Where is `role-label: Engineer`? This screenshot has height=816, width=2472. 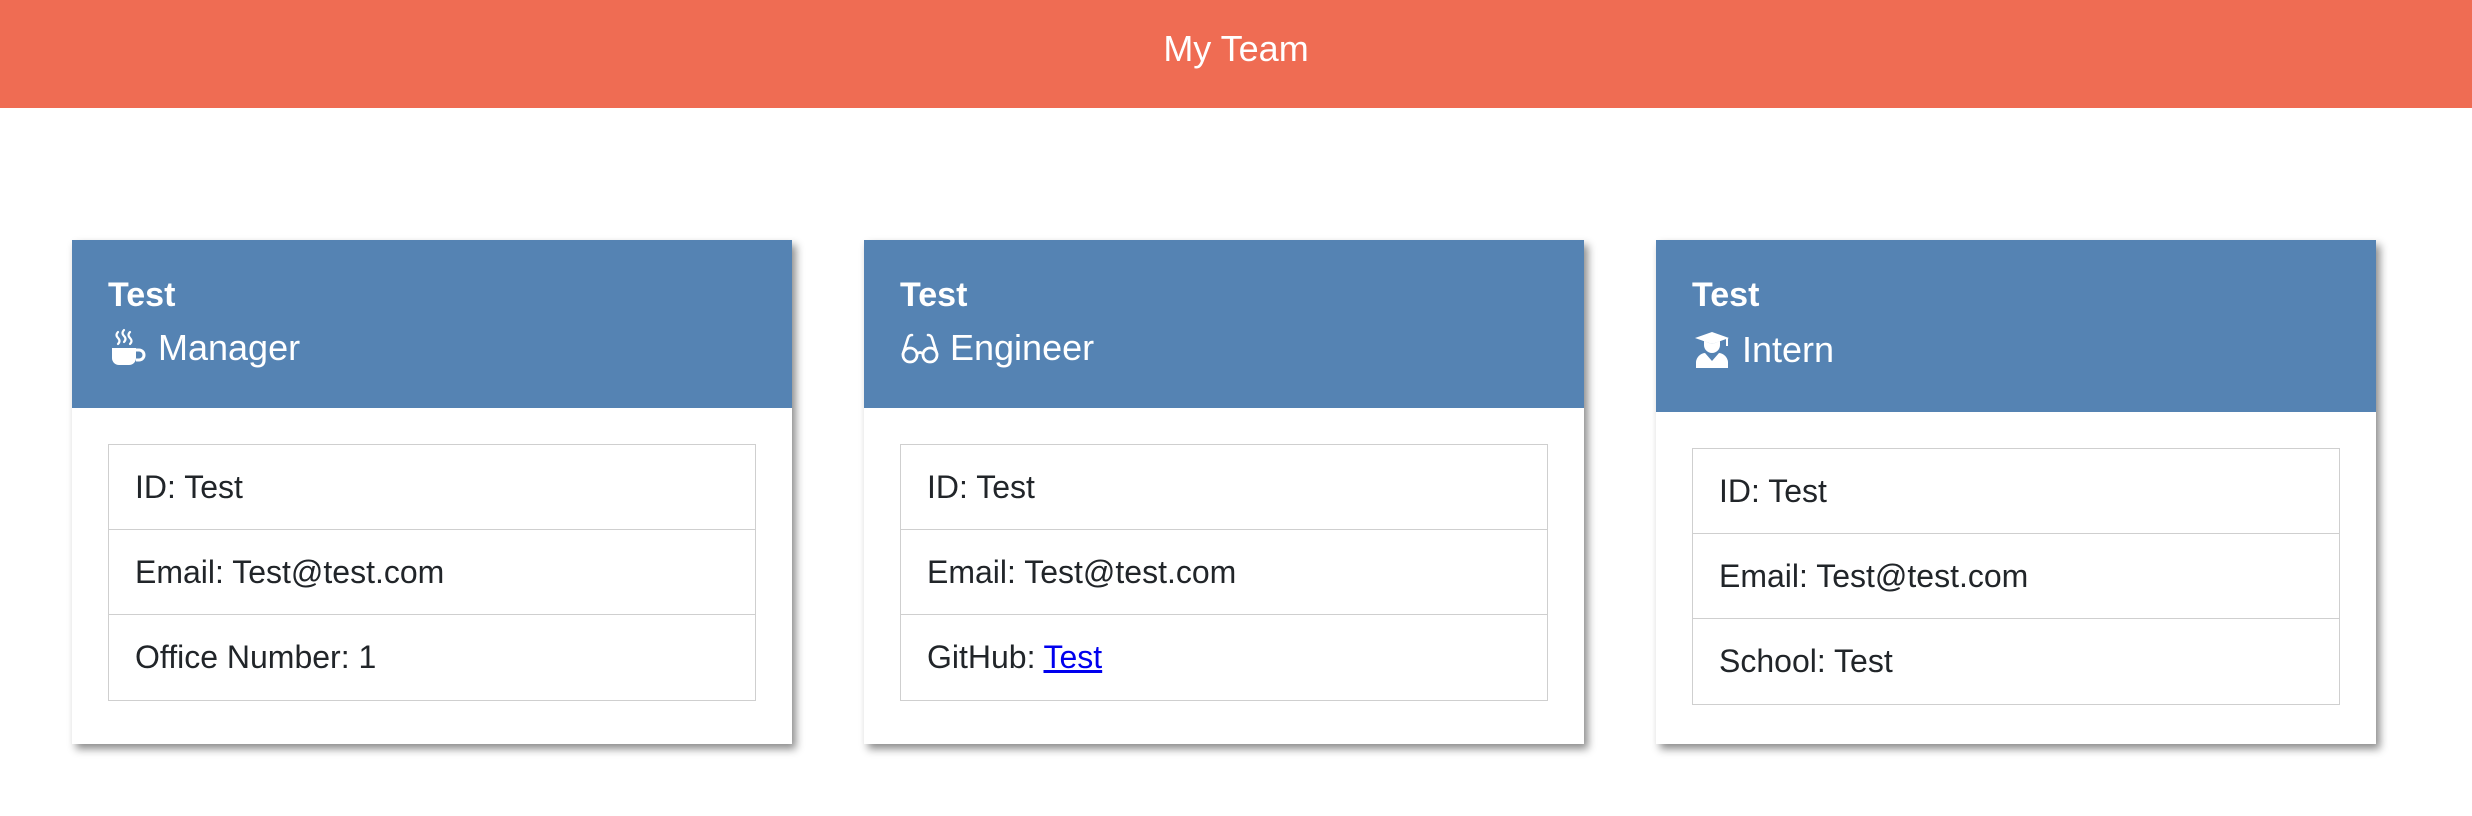
role-label: Engineer is located at coordinates (1022, 347).